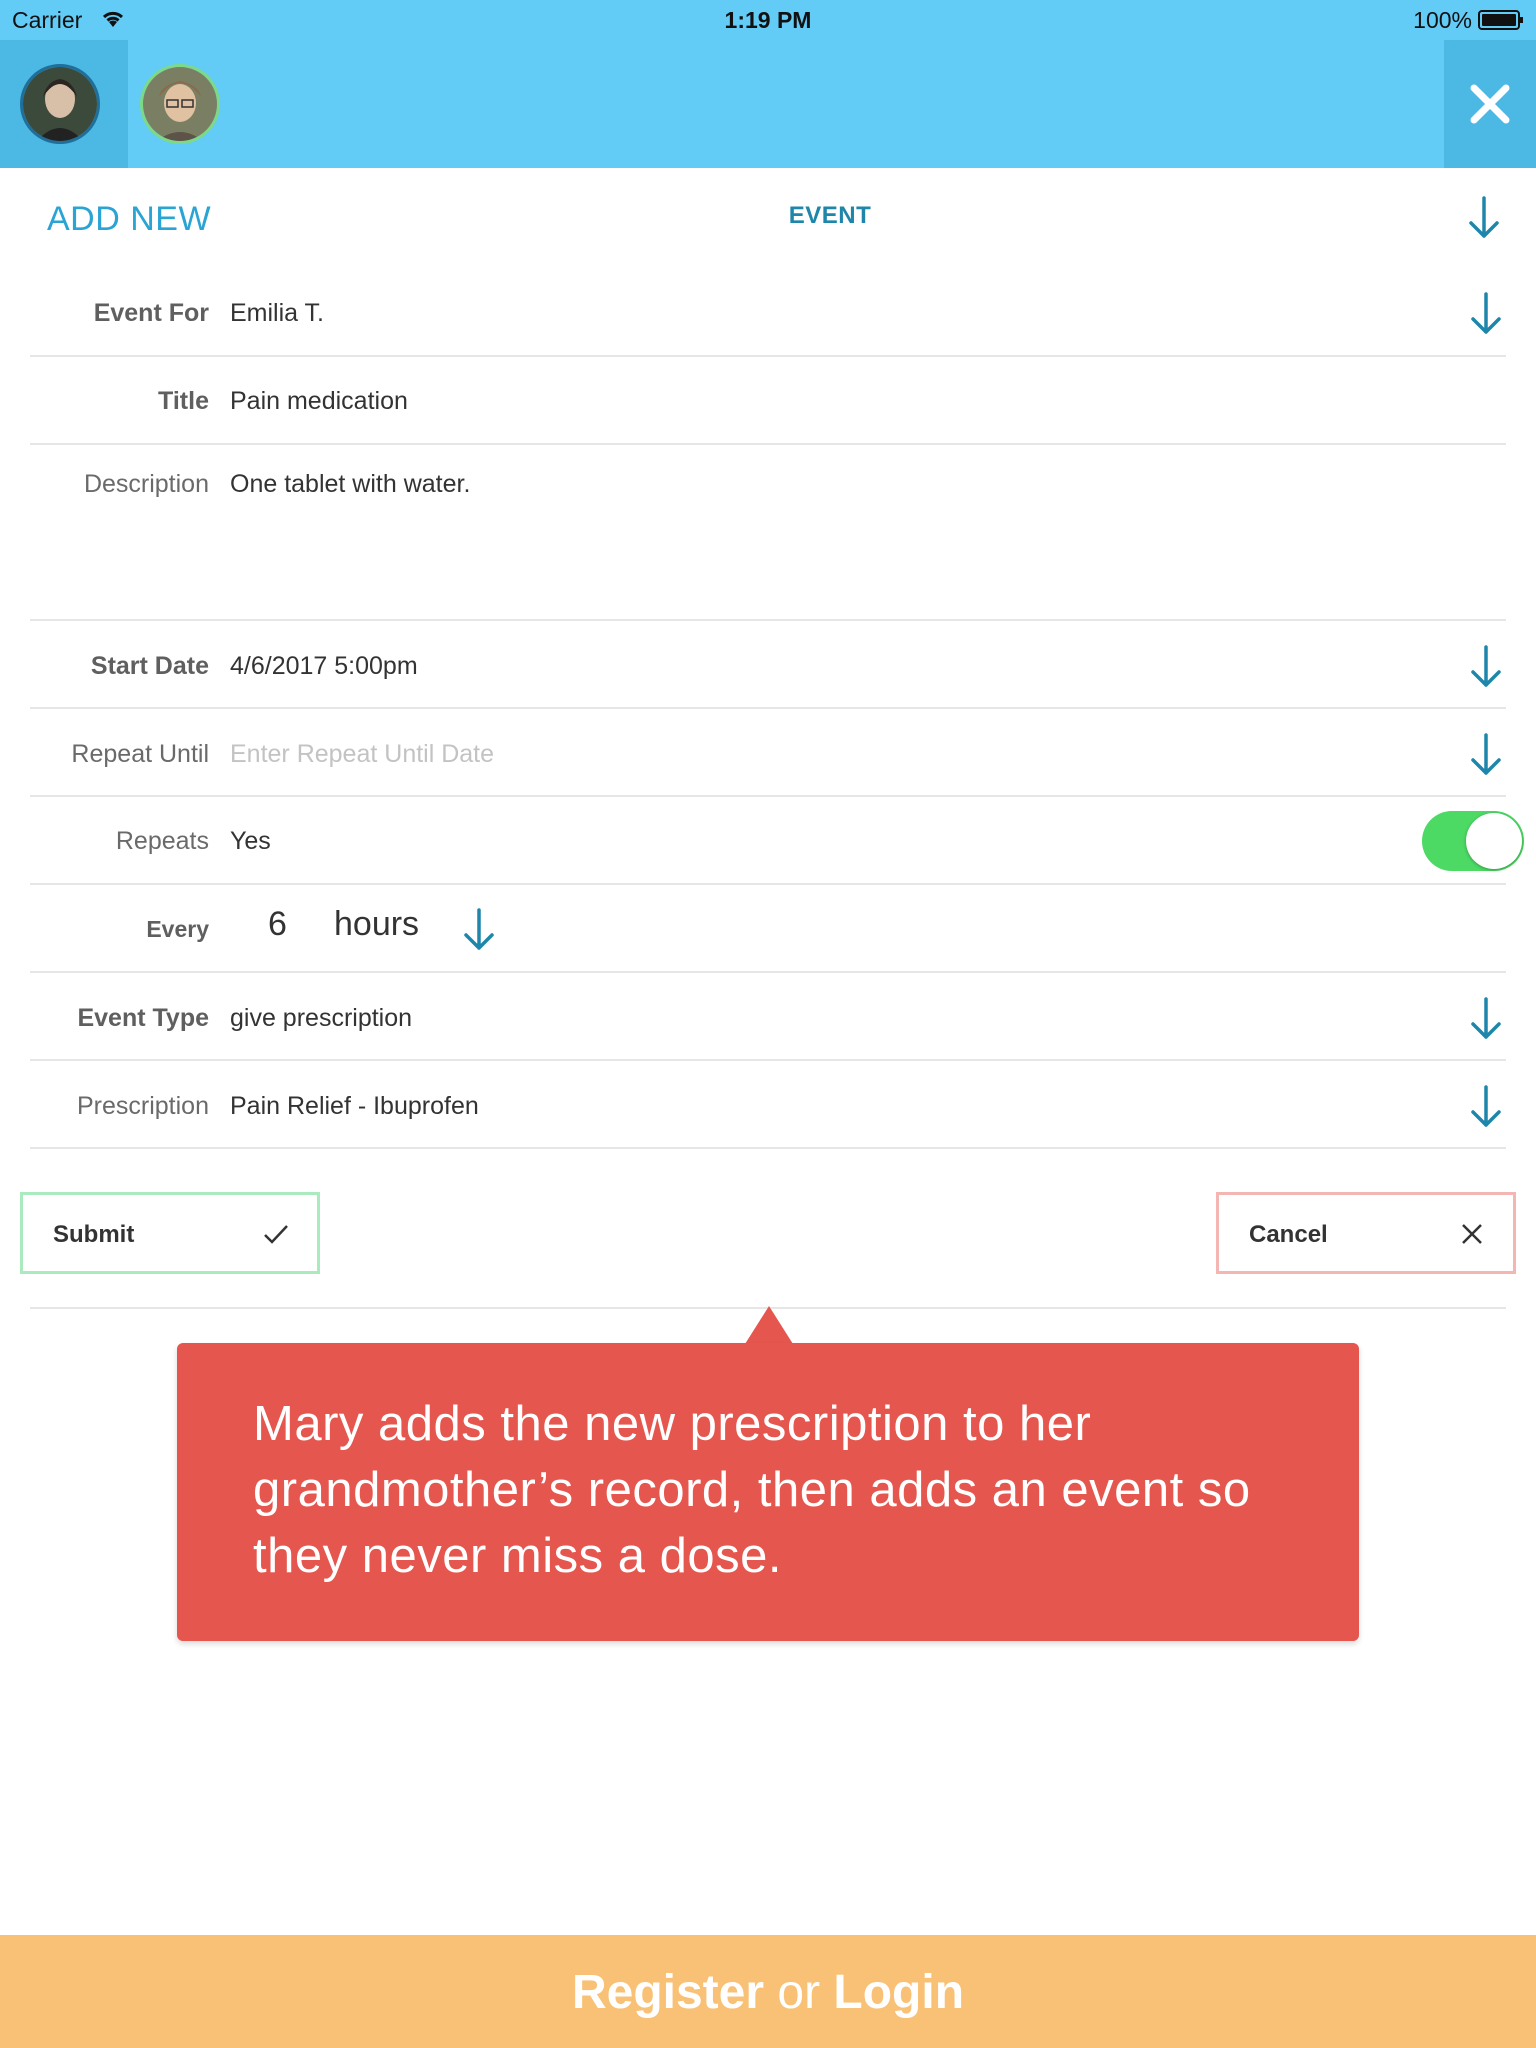 This screenshot has width=1536, height=2048. I want to click on repeats-value: Yes, so click(250, 841).